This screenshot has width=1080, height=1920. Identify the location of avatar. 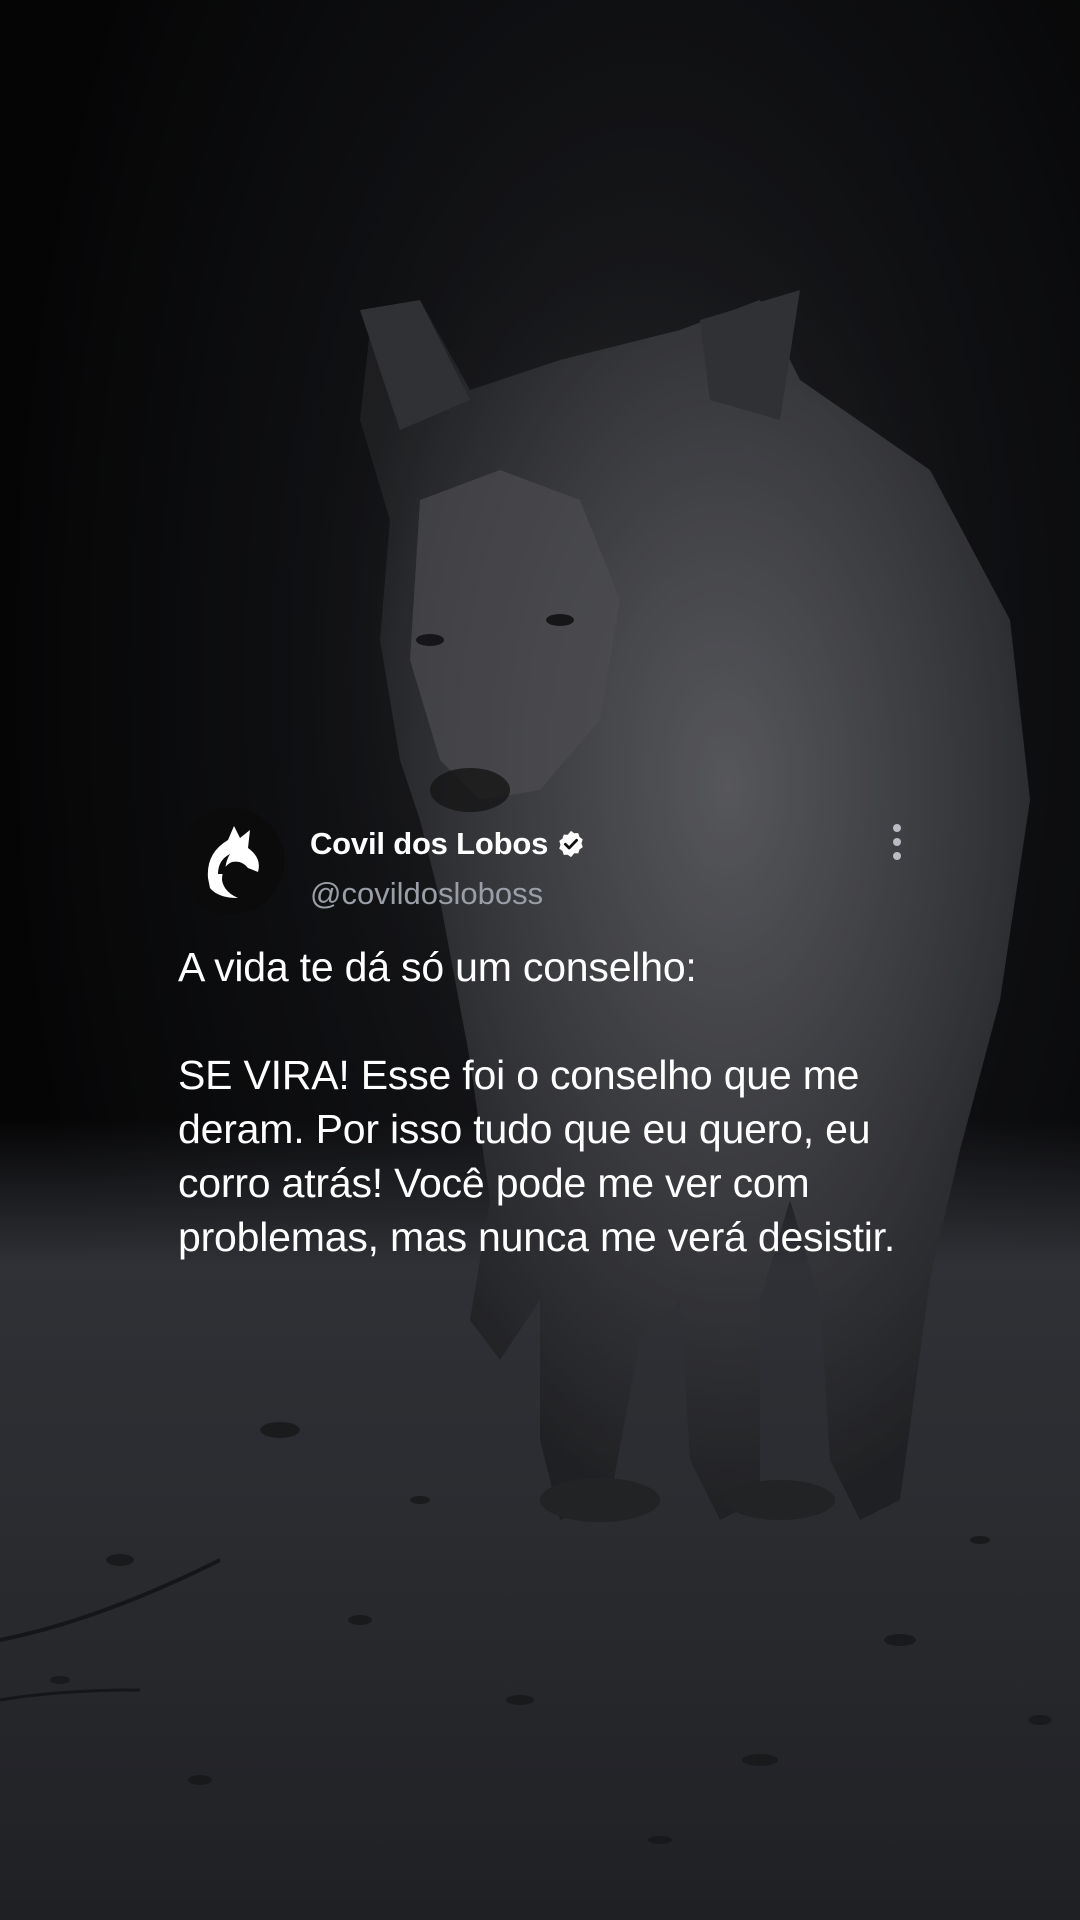
(231, 861).